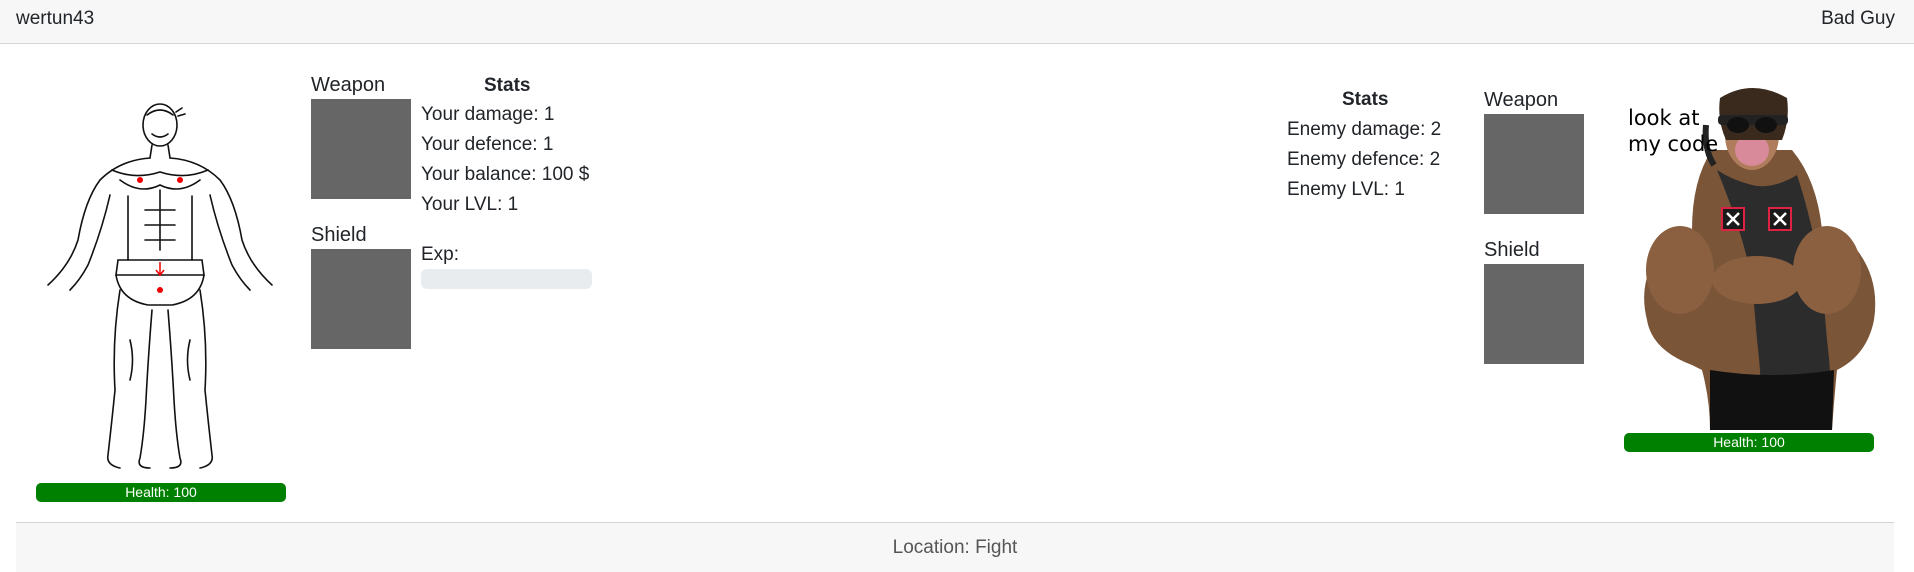  What do you see at coordinates (1534, 314) in the screenshot?
I see `enemy-shield-slot` at bounding box center [1534, 314].